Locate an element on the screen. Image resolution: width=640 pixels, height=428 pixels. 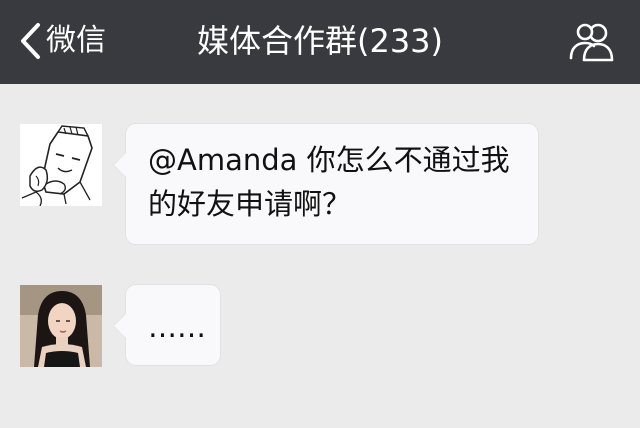
cartoon-sketch-avatar is located at coordinates (61, 165).